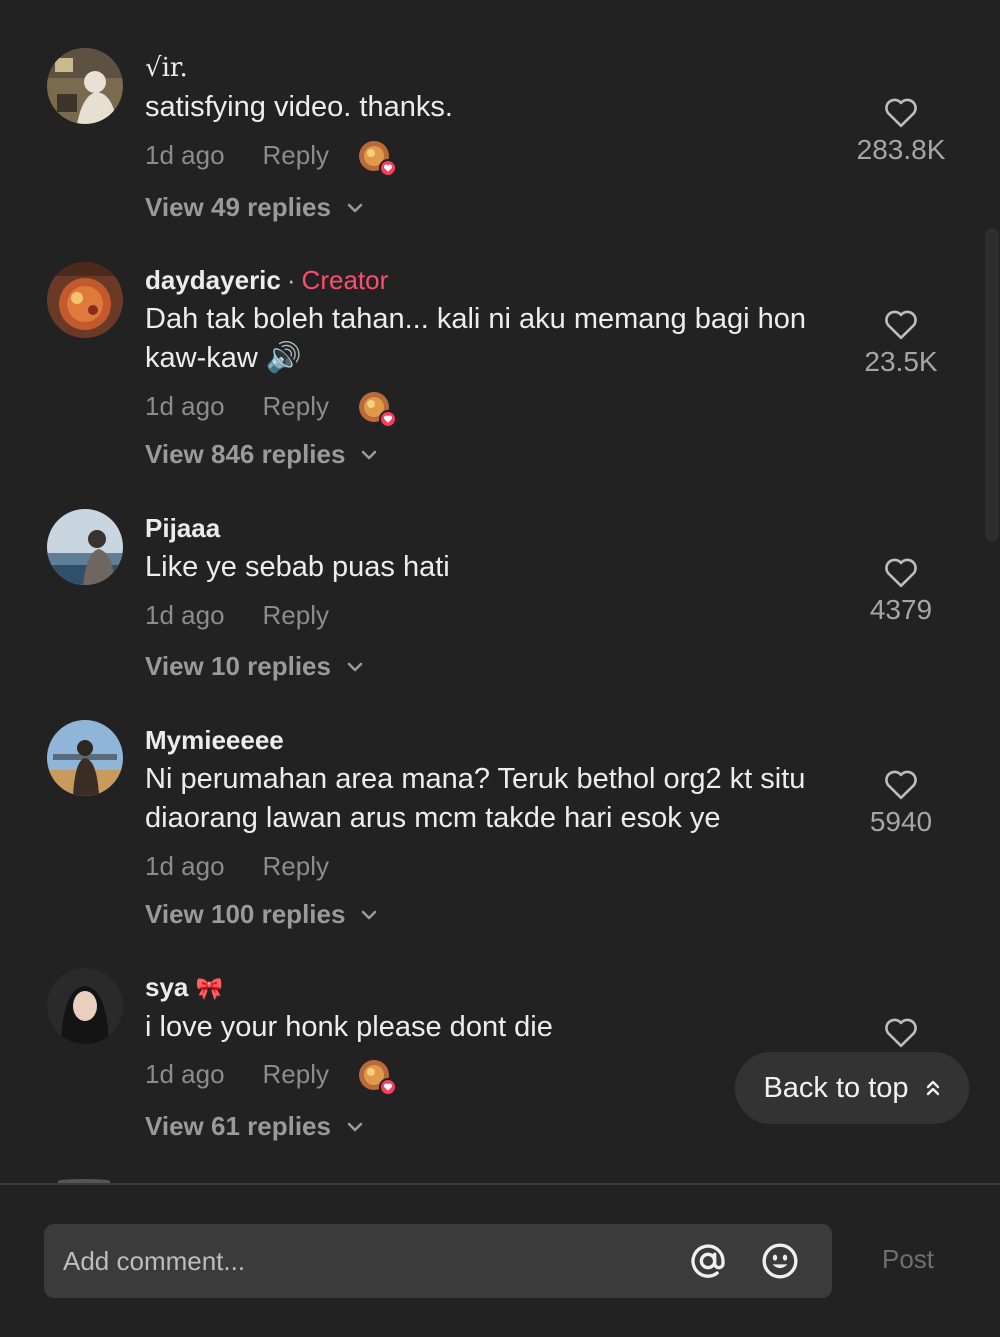  I want to click on comment-composer, so click(438, 1261).